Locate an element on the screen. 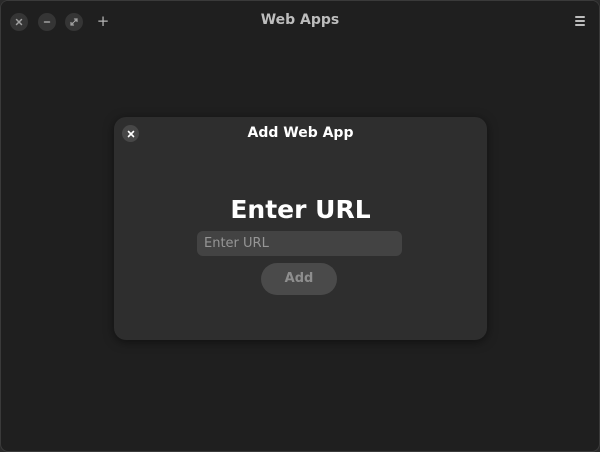  window-title: Web Apps is located at coordinates (300, 20).